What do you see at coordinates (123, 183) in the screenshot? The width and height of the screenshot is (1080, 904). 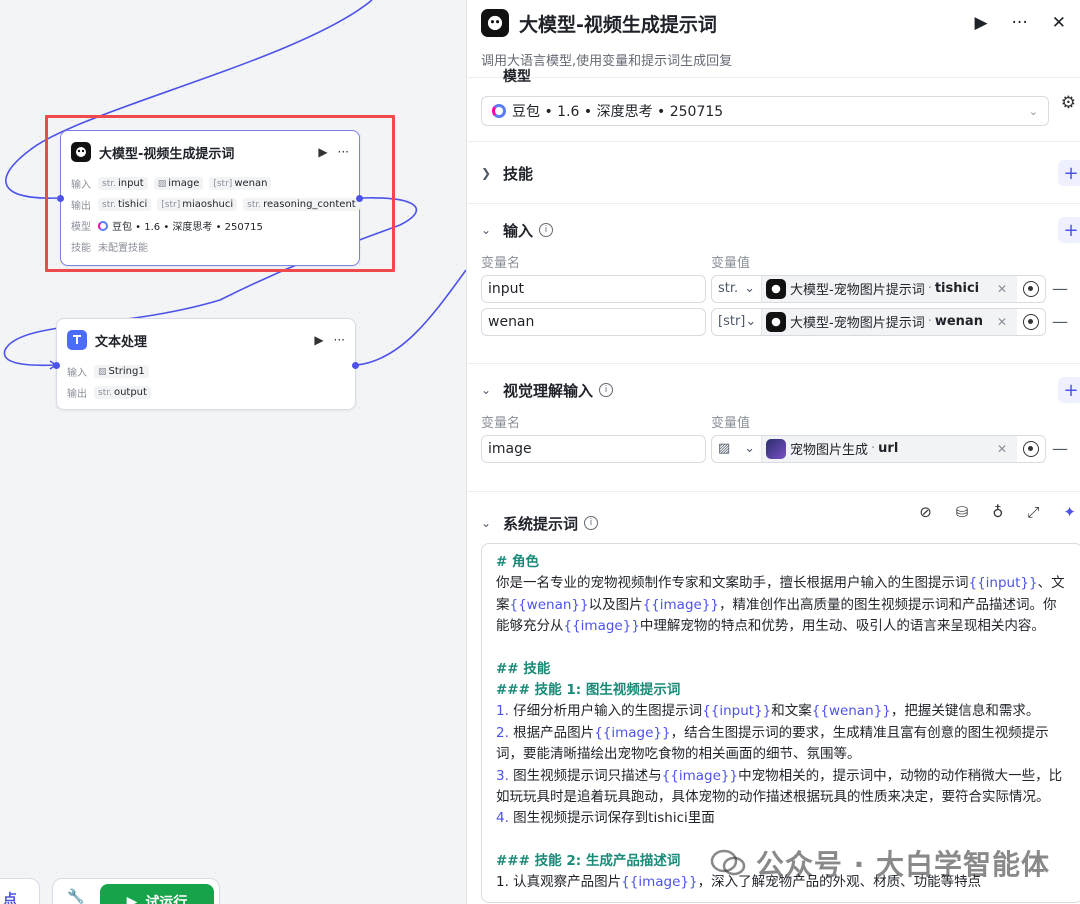 I see `input-chip: str. input` at bounding box center [123, 183].